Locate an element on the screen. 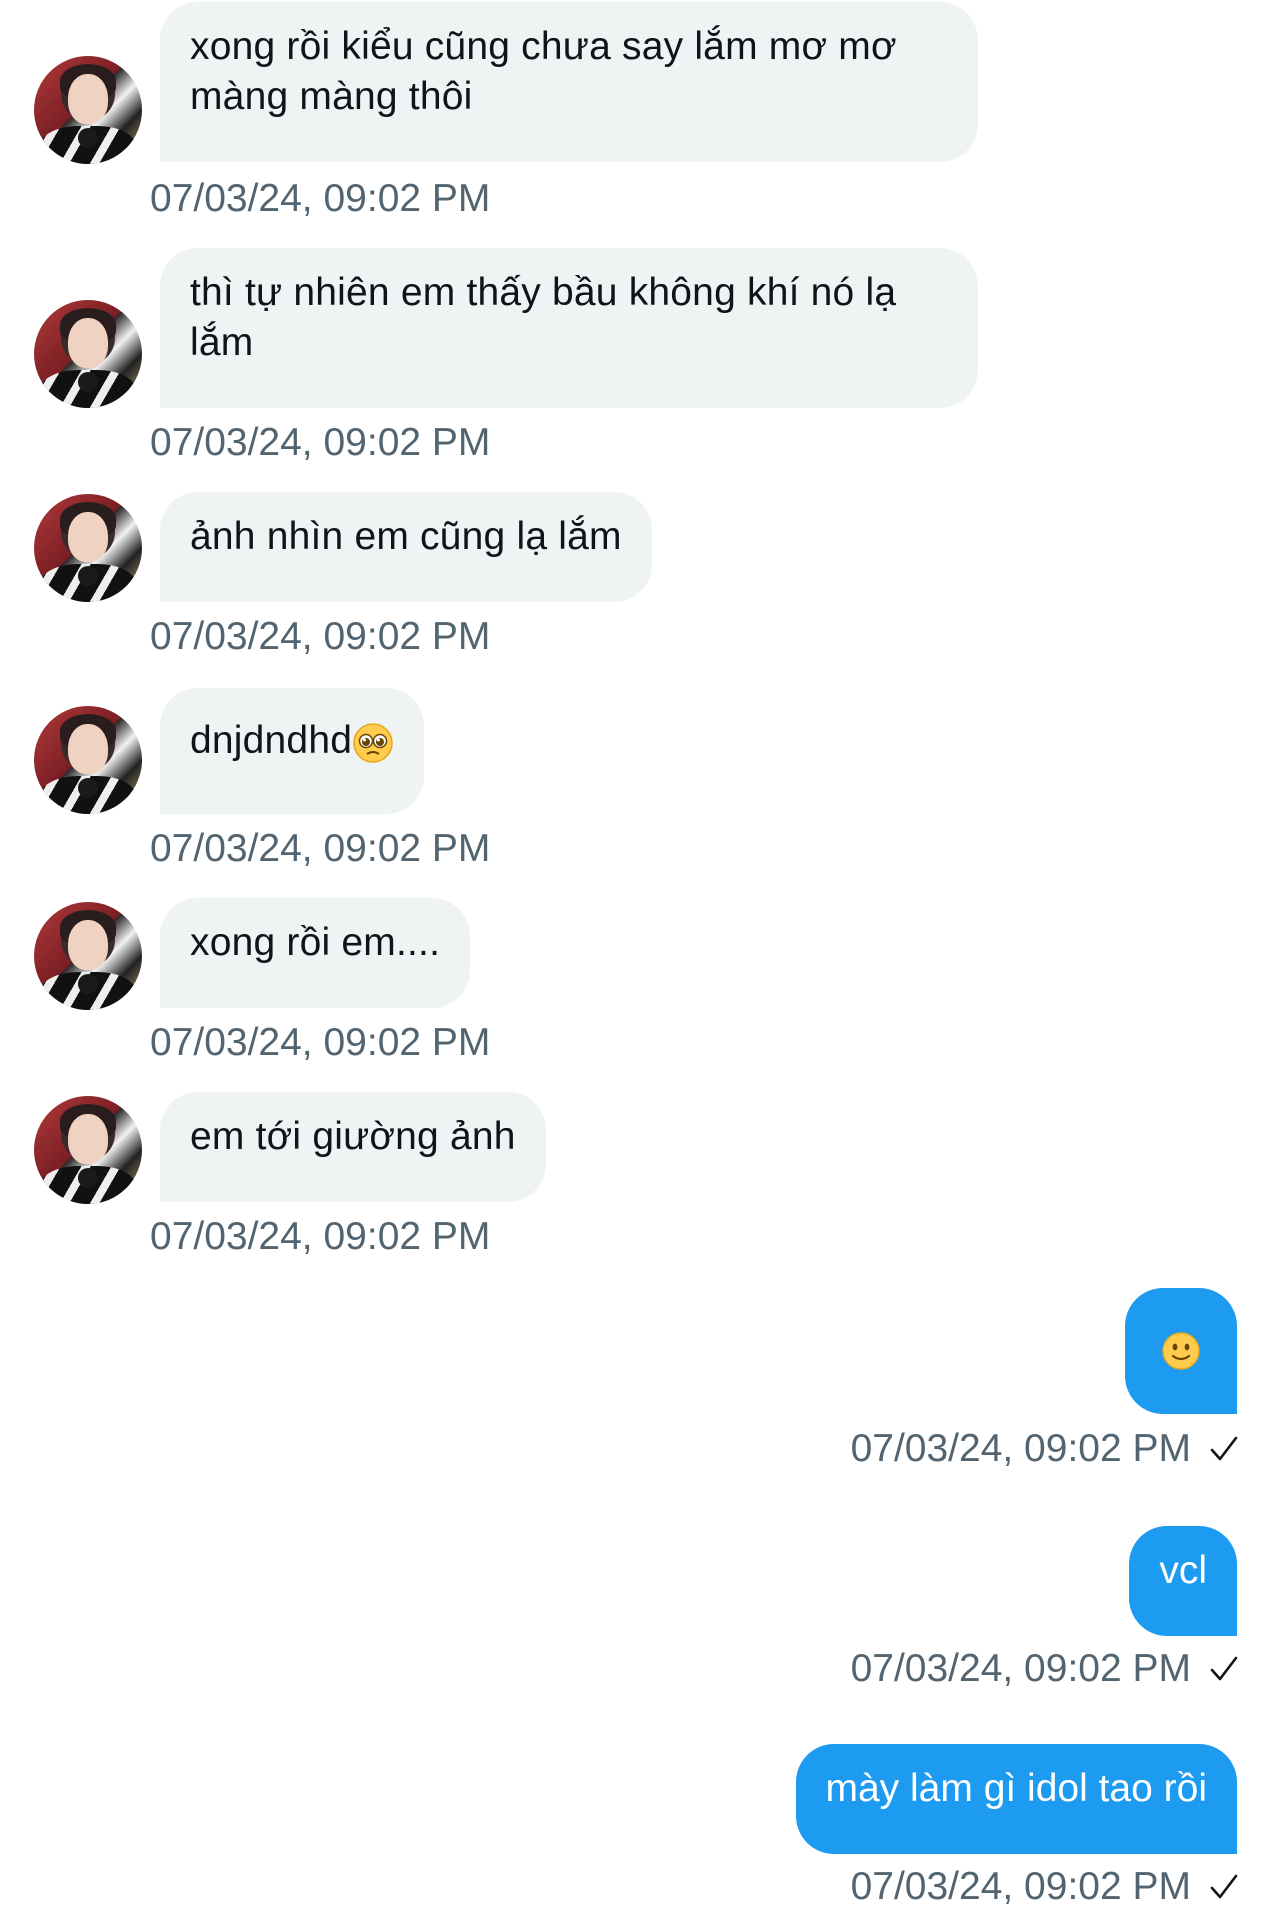 The height and width of the screenshot is (1920, 1261). outgoing-message-bubble: vcl is located at coordinates (1183, 1581).